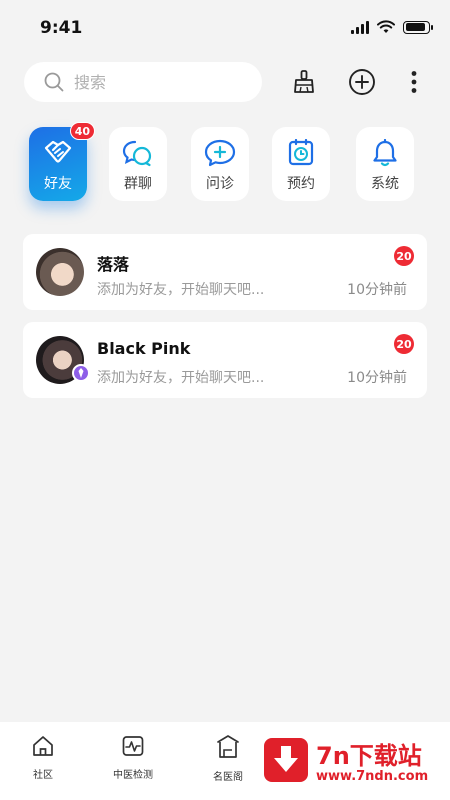  I want to click on pulse-icon, so click(133, 746).